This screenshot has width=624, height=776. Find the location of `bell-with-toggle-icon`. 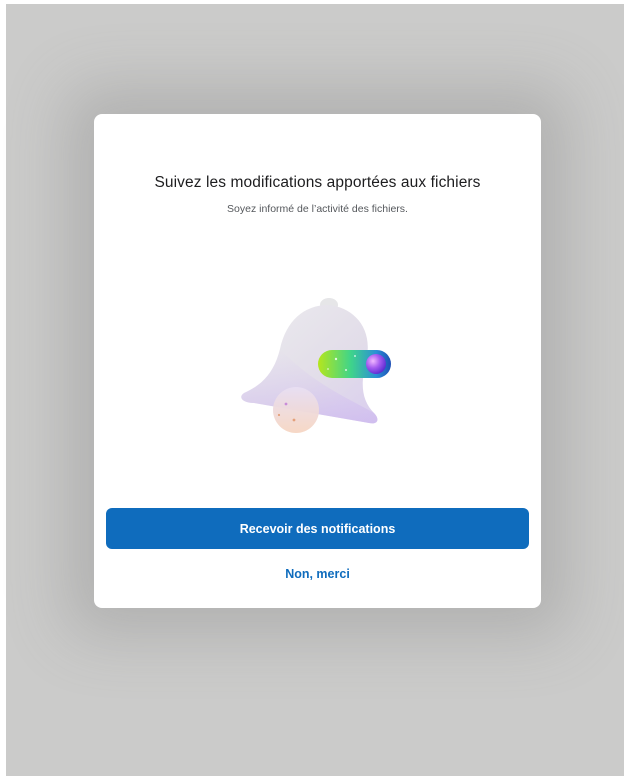

bell-with-toggle-icon is located at coordinates (316, 365).